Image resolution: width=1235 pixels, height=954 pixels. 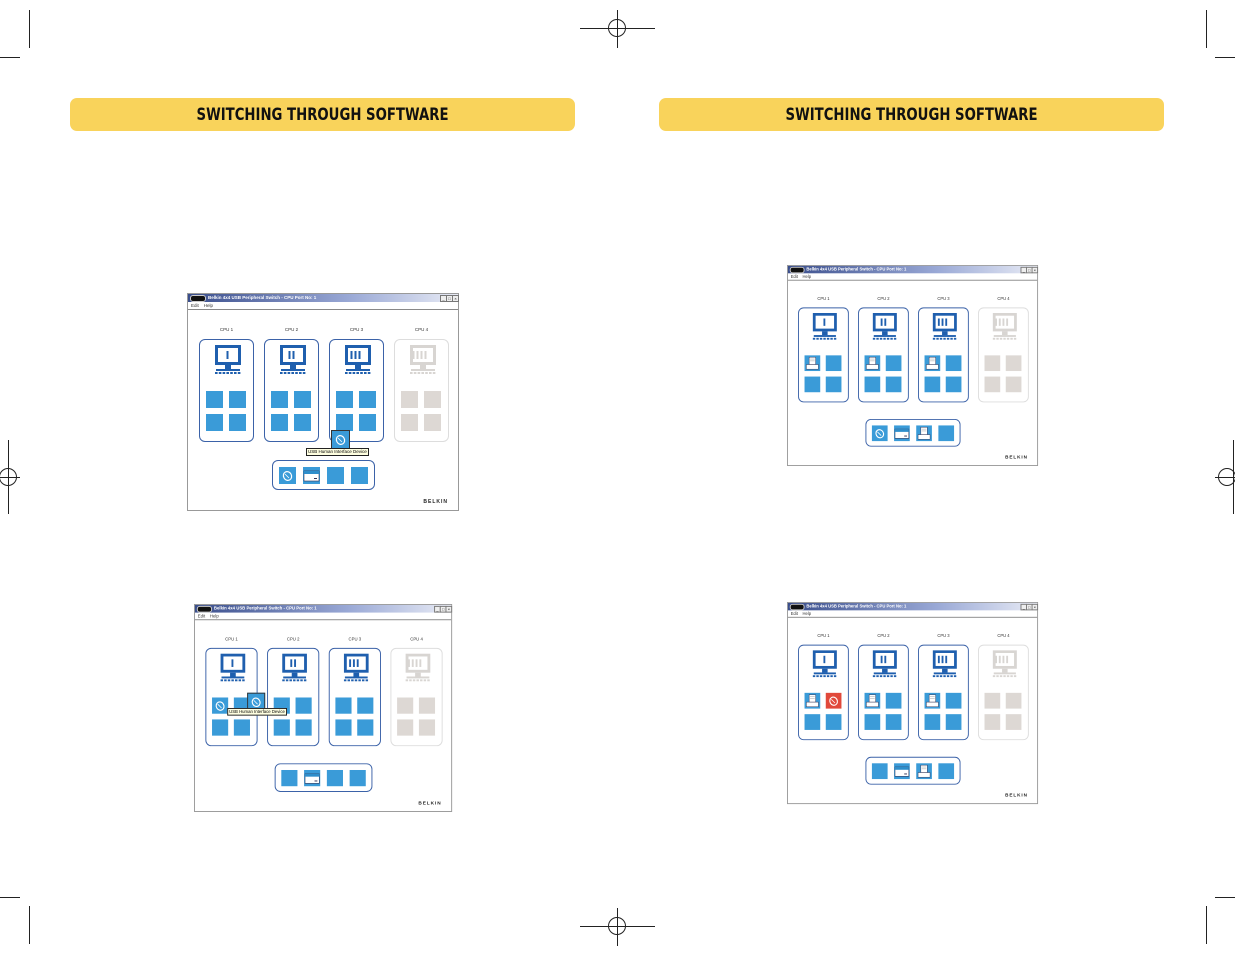 What do you see at coordinates (340, 439) in the screenshot?
I see `dragged-mouse-device` at bounding box center [340, 439].